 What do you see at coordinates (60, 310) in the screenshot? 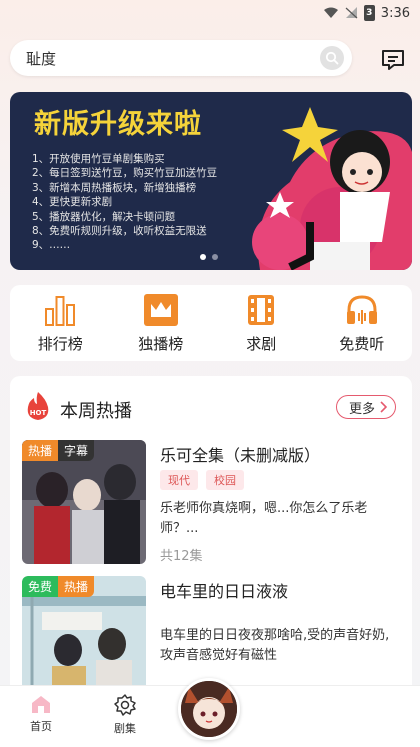
I see `bar-chart-icon` at bounding box center [60, 310].